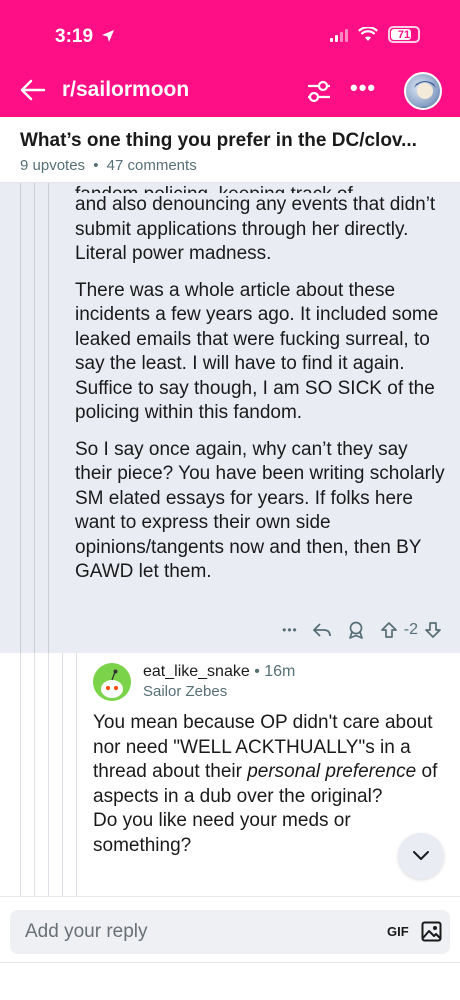 This screenshot has height=1000, width=460. I want to click on upvote-count: 9 upvotes, so click(53, 165).